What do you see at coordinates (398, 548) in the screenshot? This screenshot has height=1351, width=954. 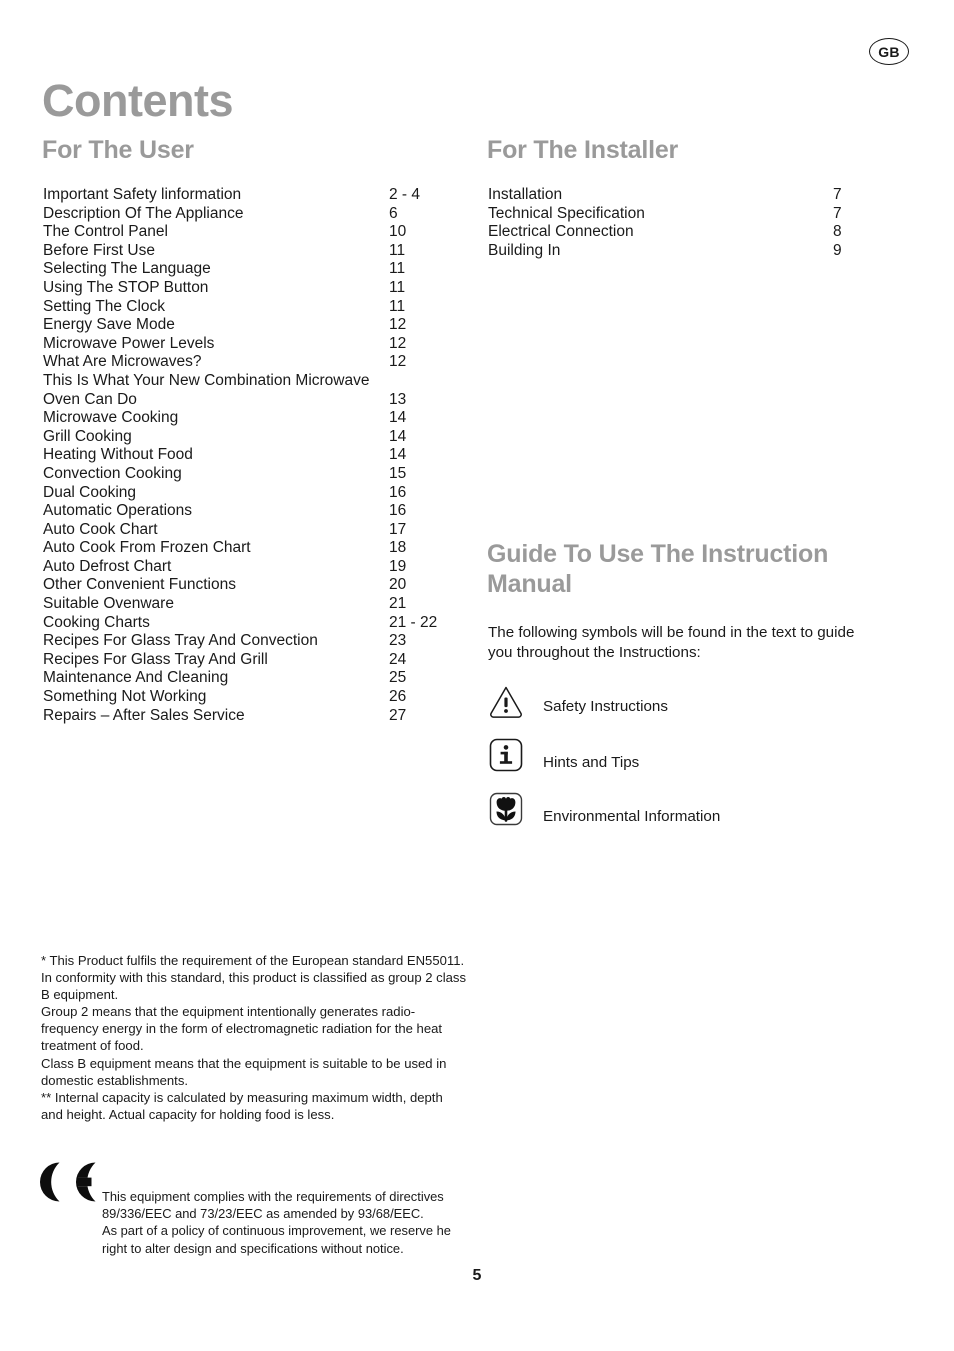 I see `toc-user-entry-page: 18` at bounding box center [398, 548].